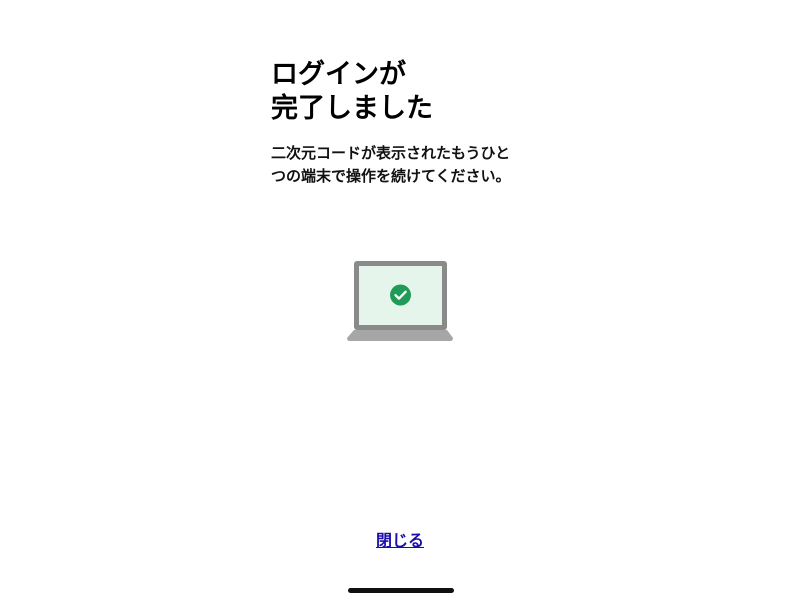 The height and width of the screenshot is (600, 800). What do you see at coordinates (391, 176) in the screenshot?
I see `instruction-line-2: つの端末で操作を続けてください。` at bounding box center [391, 176].